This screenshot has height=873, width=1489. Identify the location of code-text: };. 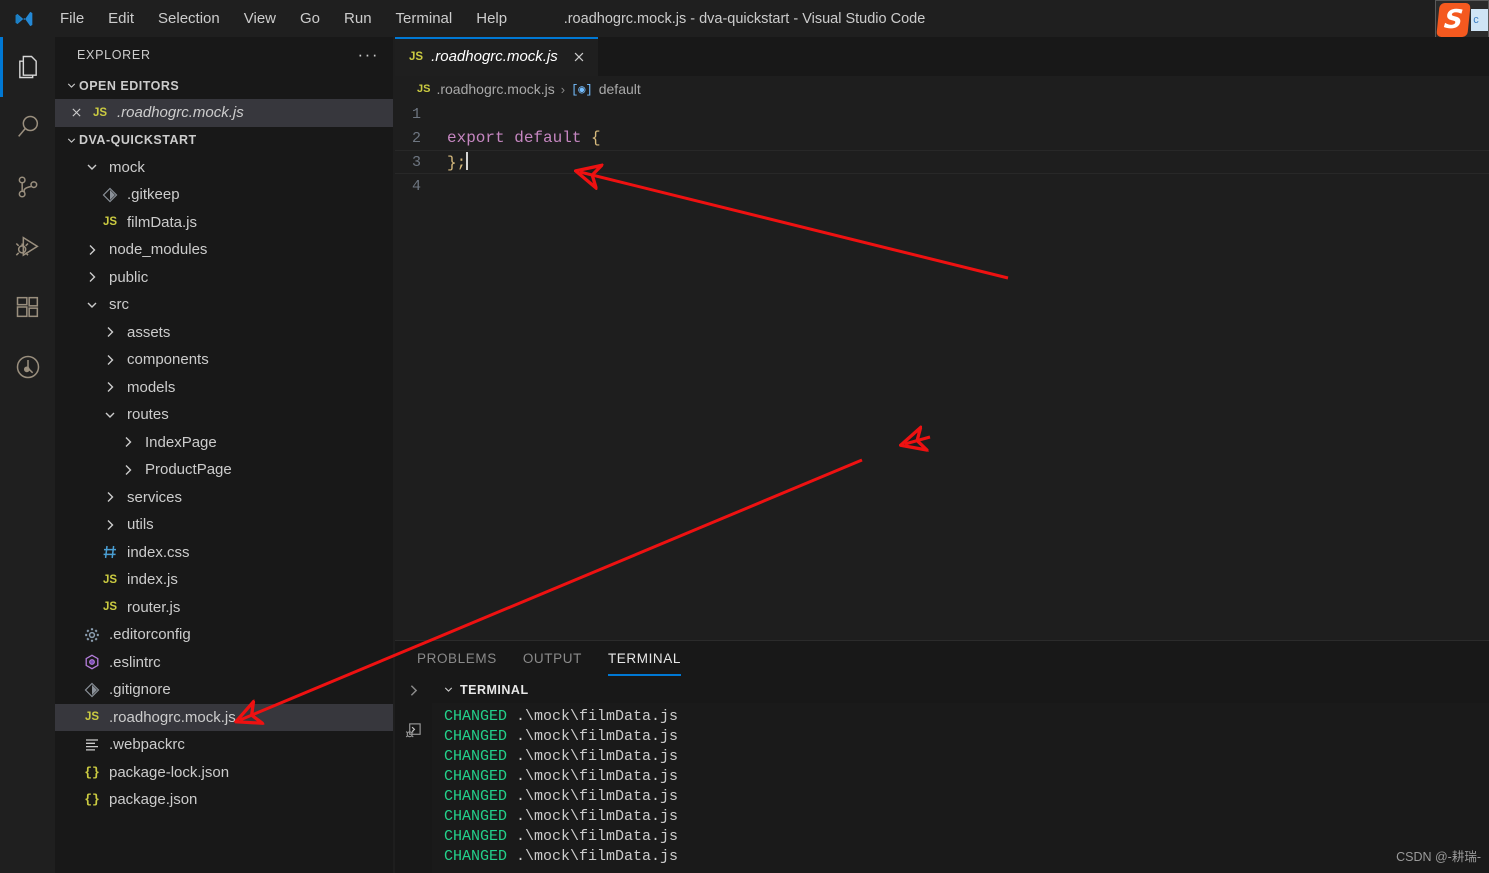
(458, 162).